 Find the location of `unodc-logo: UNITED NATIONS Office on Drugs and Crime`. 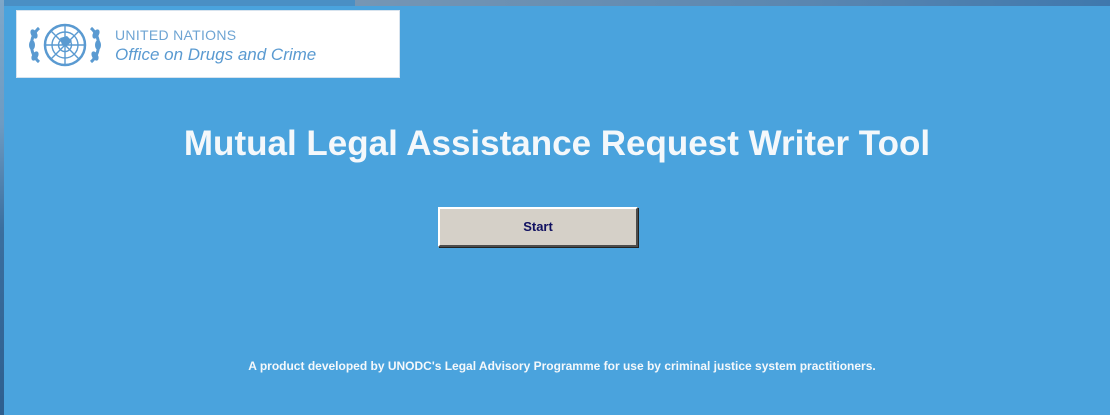

unodc-logo: UNITED NATIONS Office on Drugs and Crime is located at coordinates (208, 44).